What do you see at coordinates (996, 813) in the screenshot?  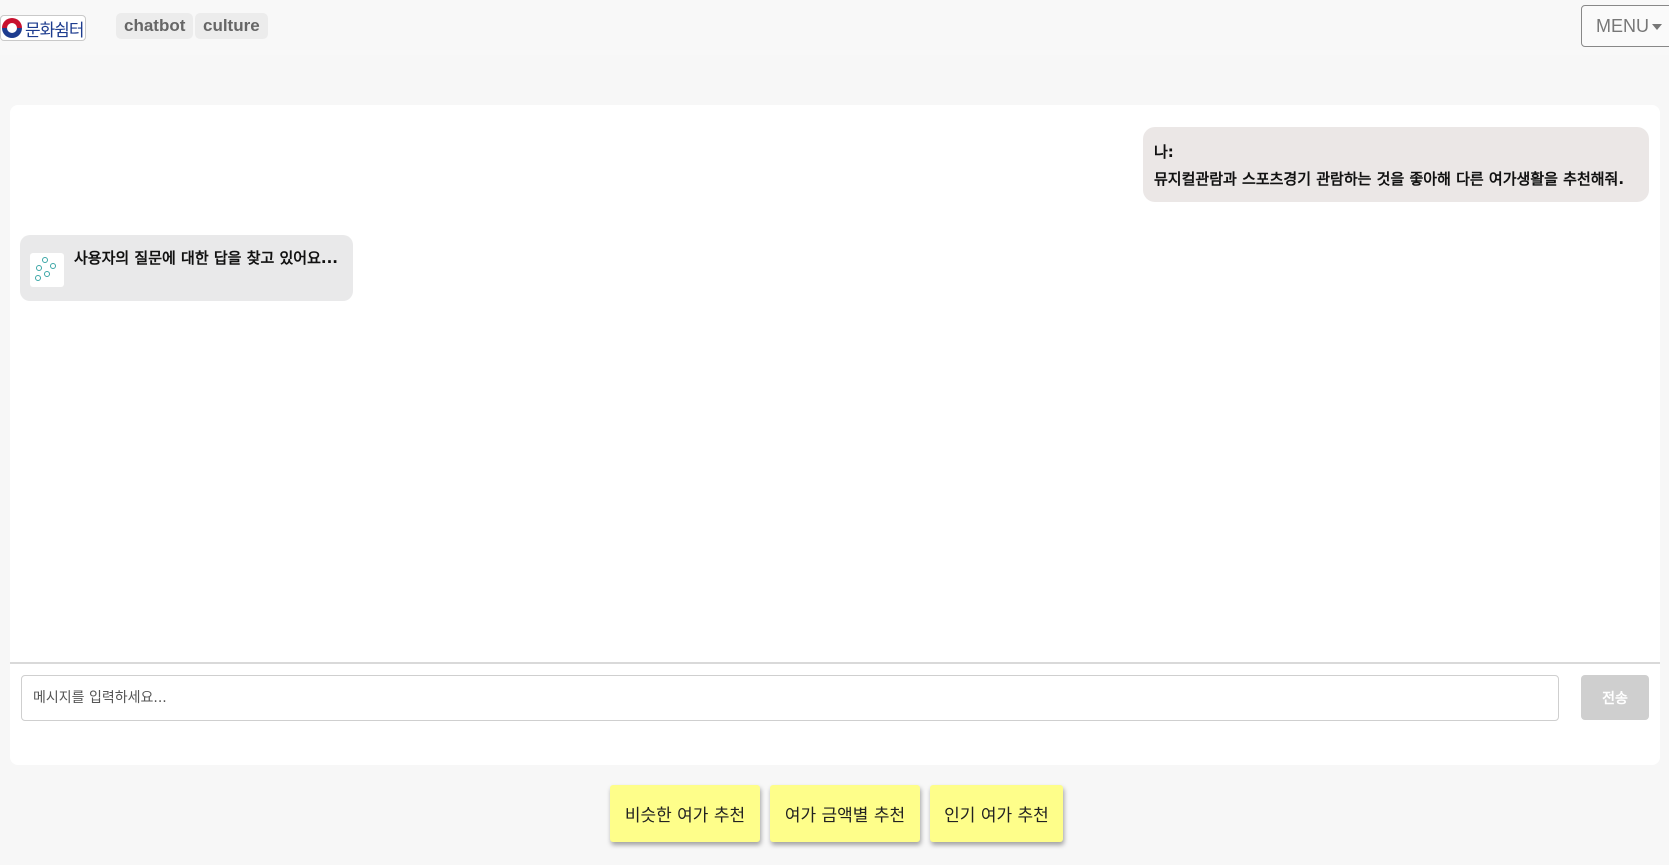 I see `popular-leisure-recommend-button: 인기 여가 추천` at bounding box center [996, 813].